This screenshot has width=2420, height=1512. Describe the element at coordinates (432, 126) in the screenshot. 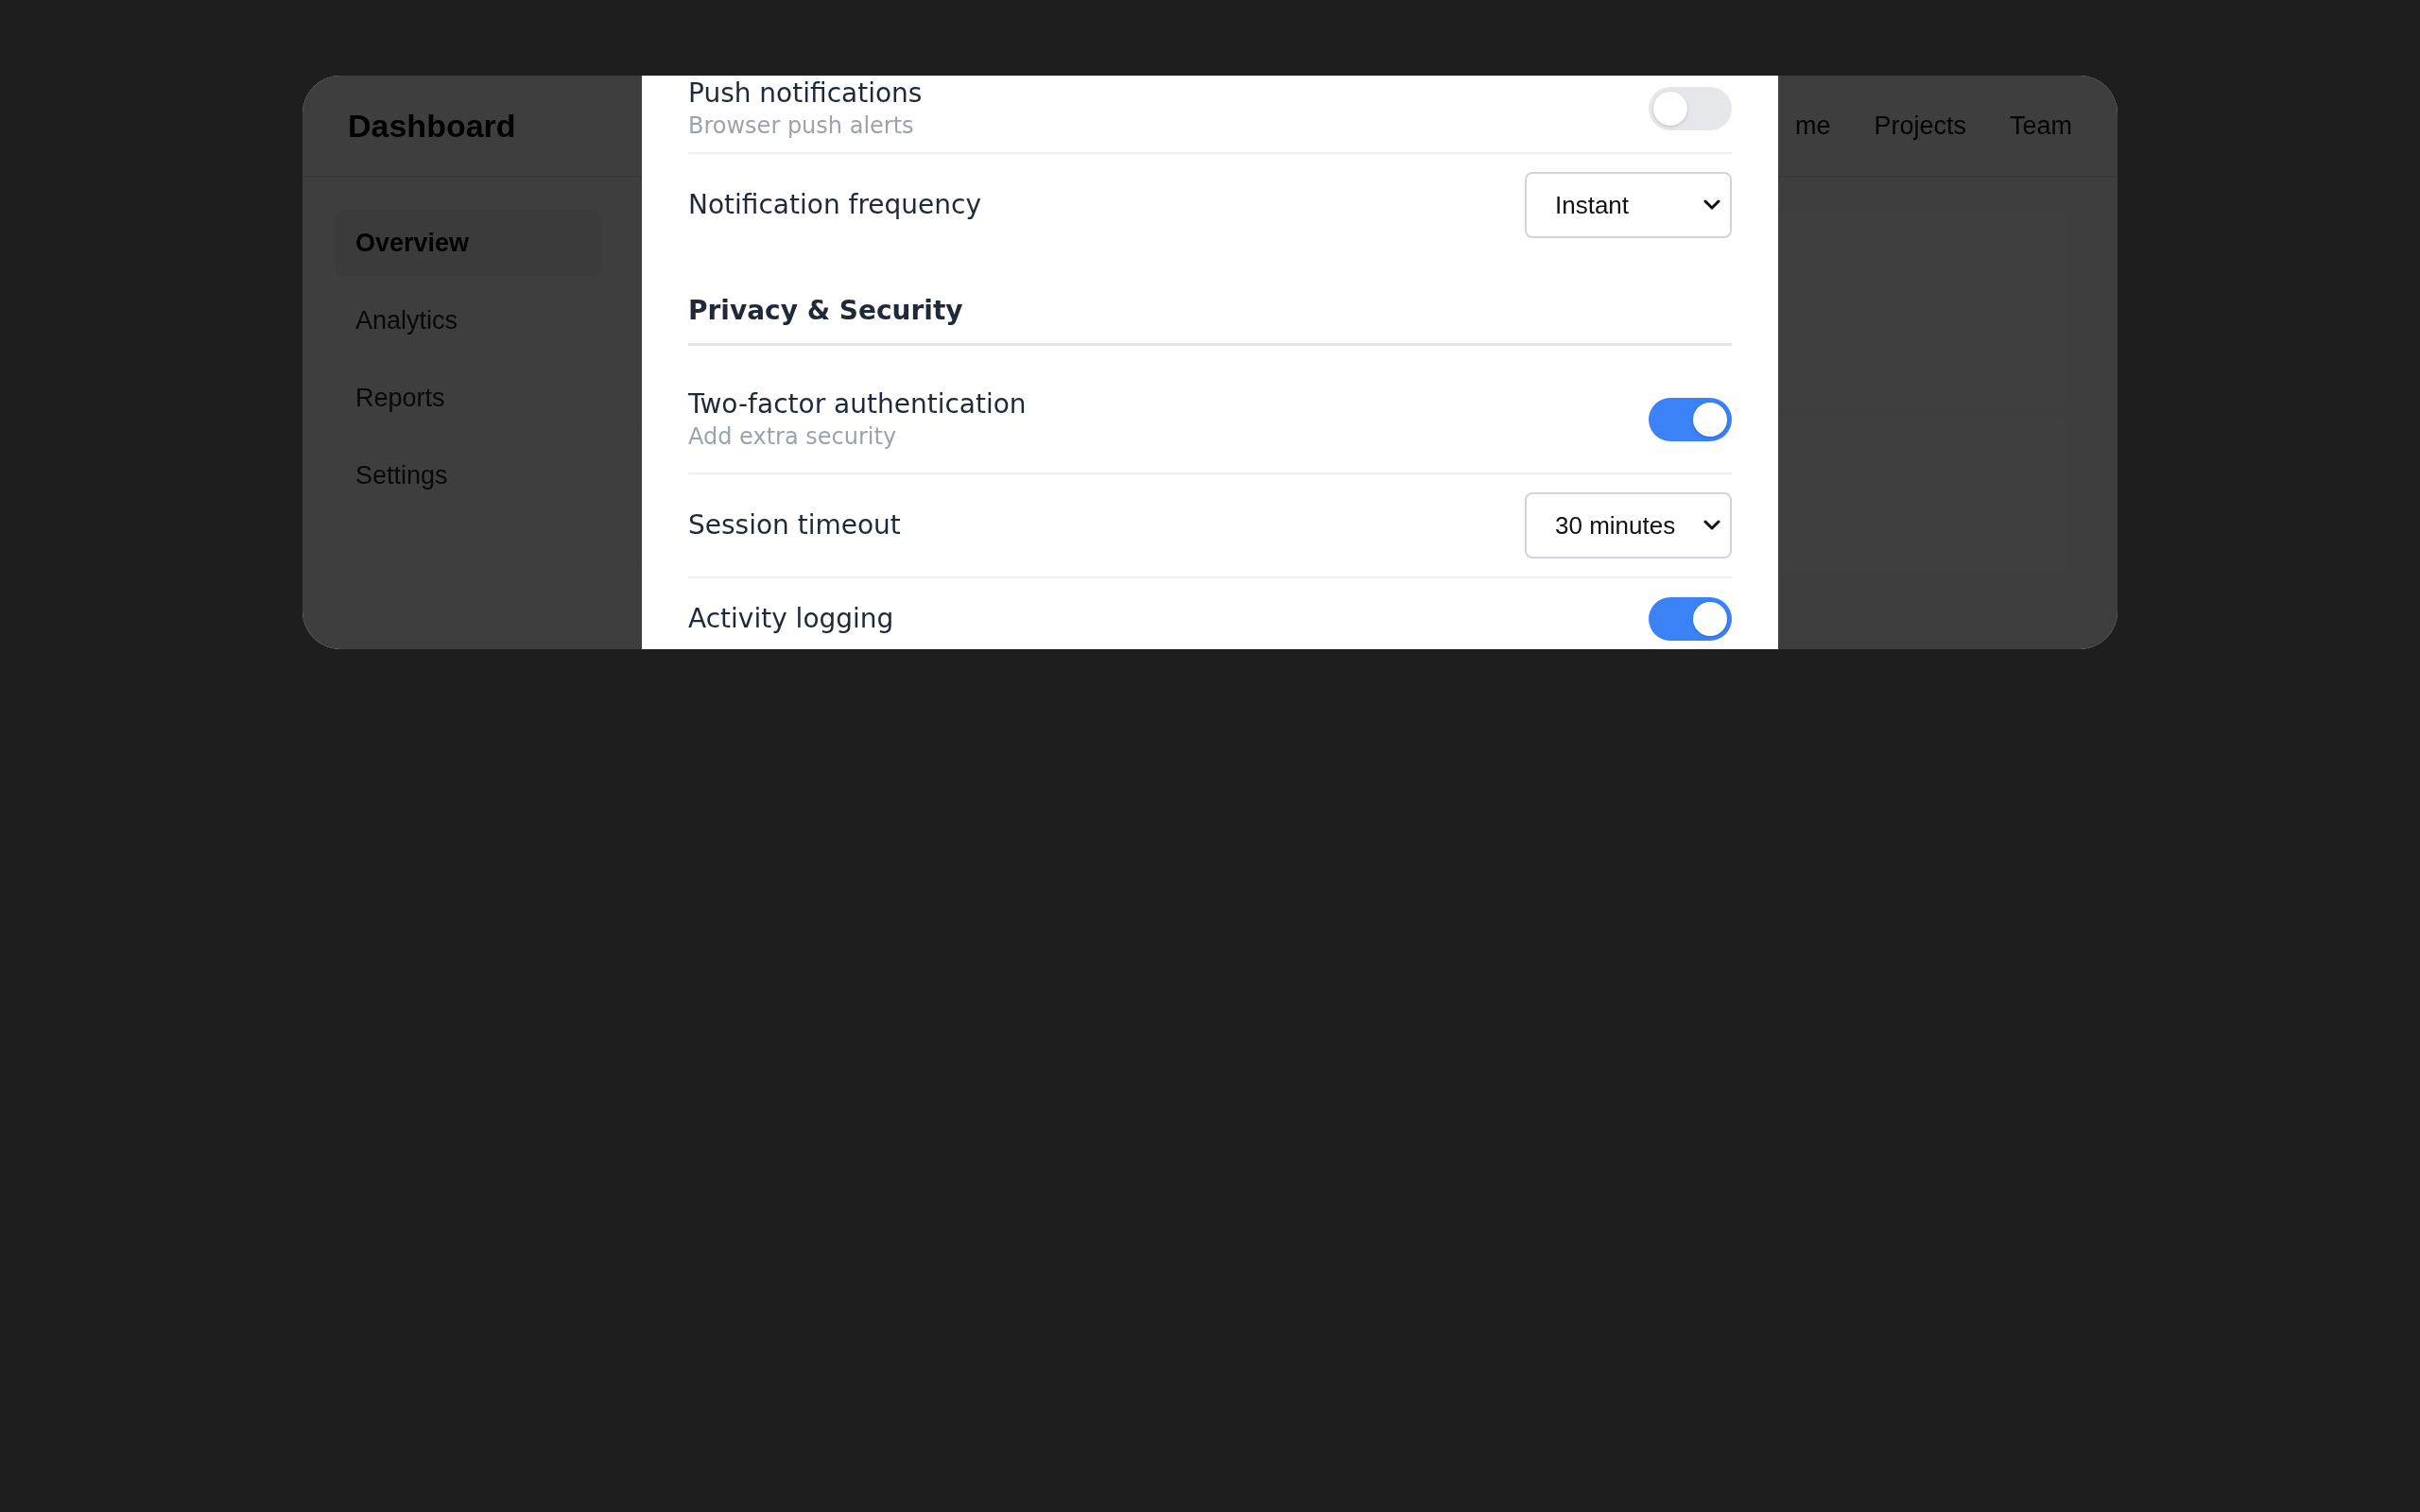

I see `app-title: Dashboard` at that location.